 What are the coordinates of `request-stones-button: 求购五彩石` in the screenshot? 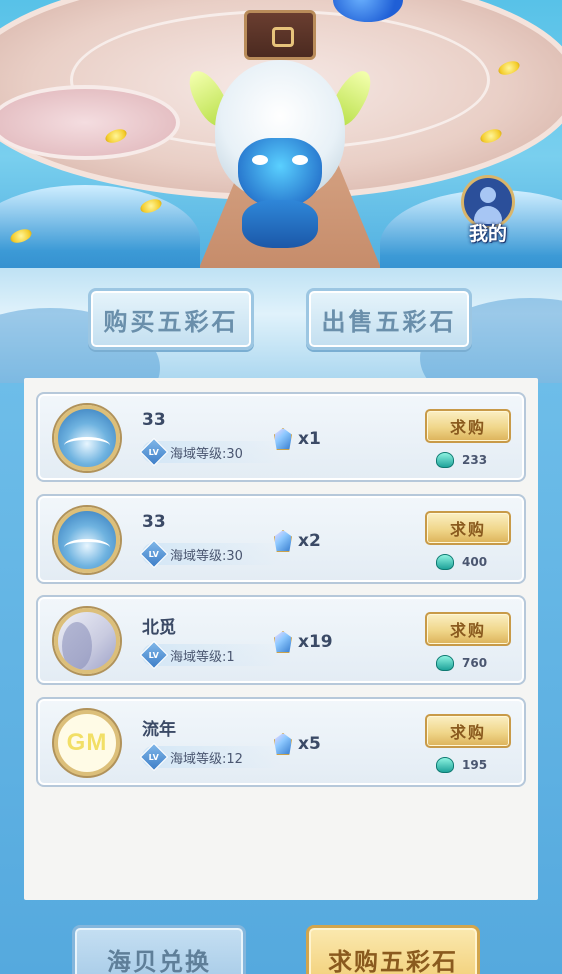 It's located at (393, 949).